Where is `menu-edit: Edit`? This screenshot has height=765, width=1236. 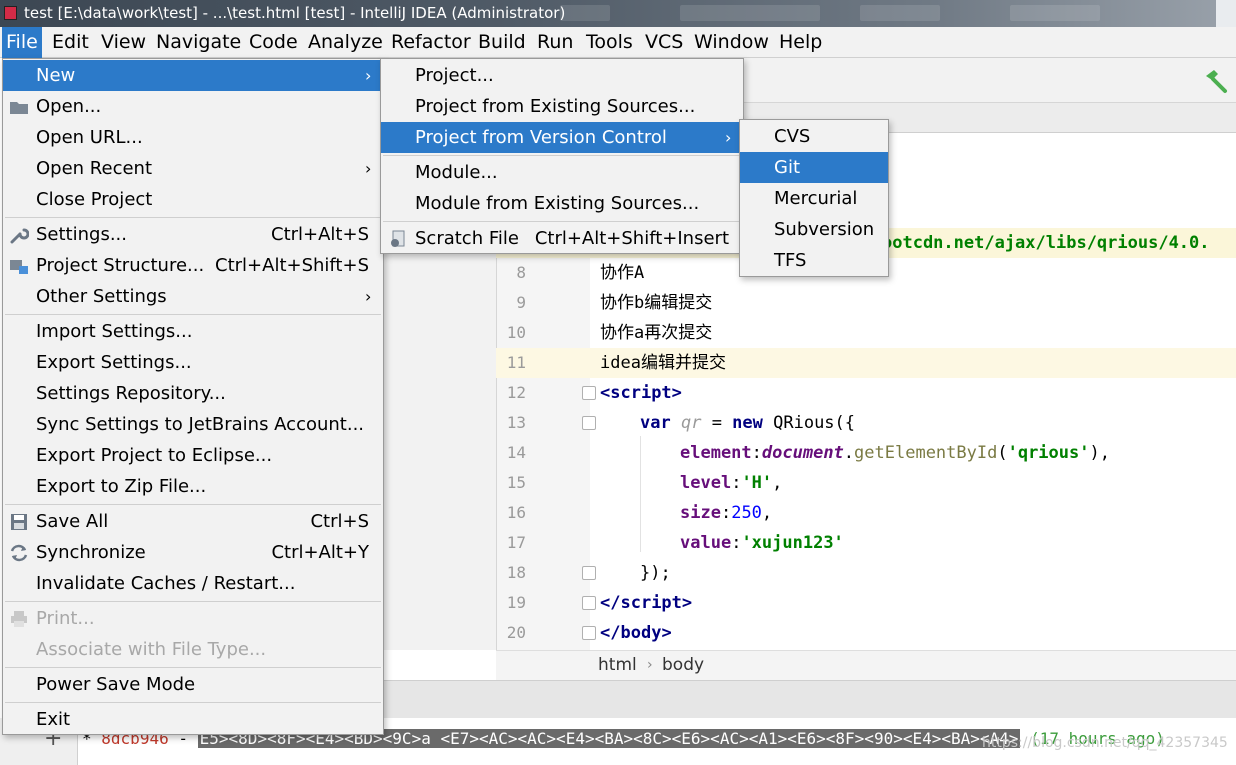
menu-edit: Edit is located at coordinates (70, 42).